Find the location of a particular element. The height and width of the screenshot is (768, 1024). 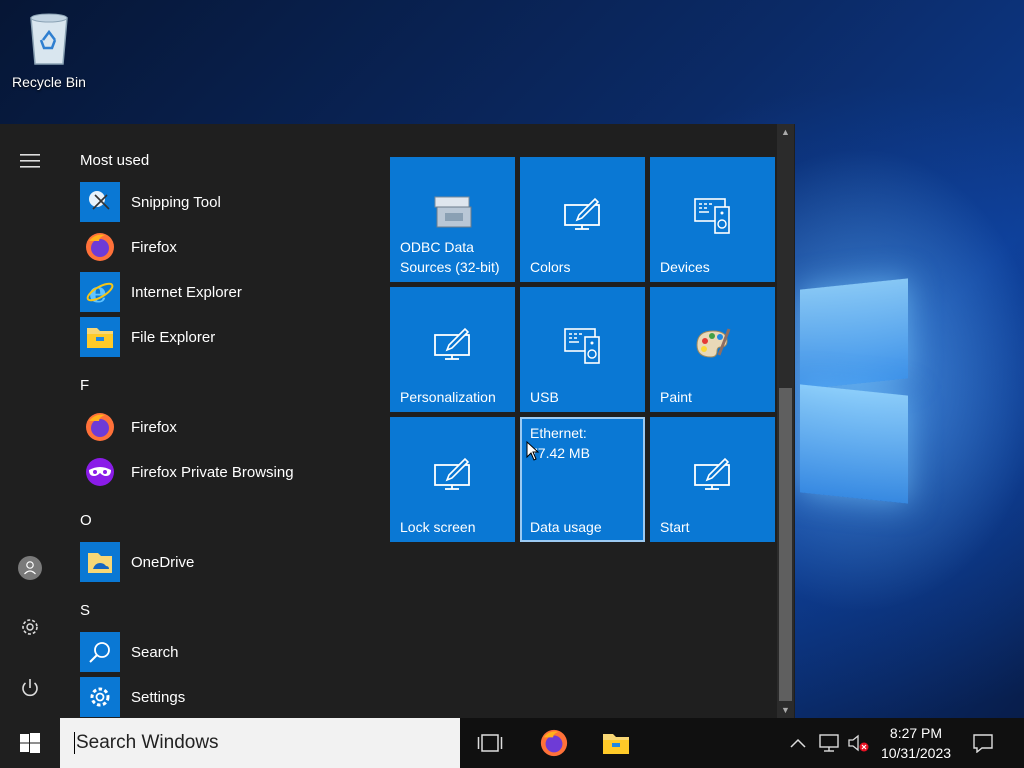

firefox-private-icon is located at coordinates (100, 472).